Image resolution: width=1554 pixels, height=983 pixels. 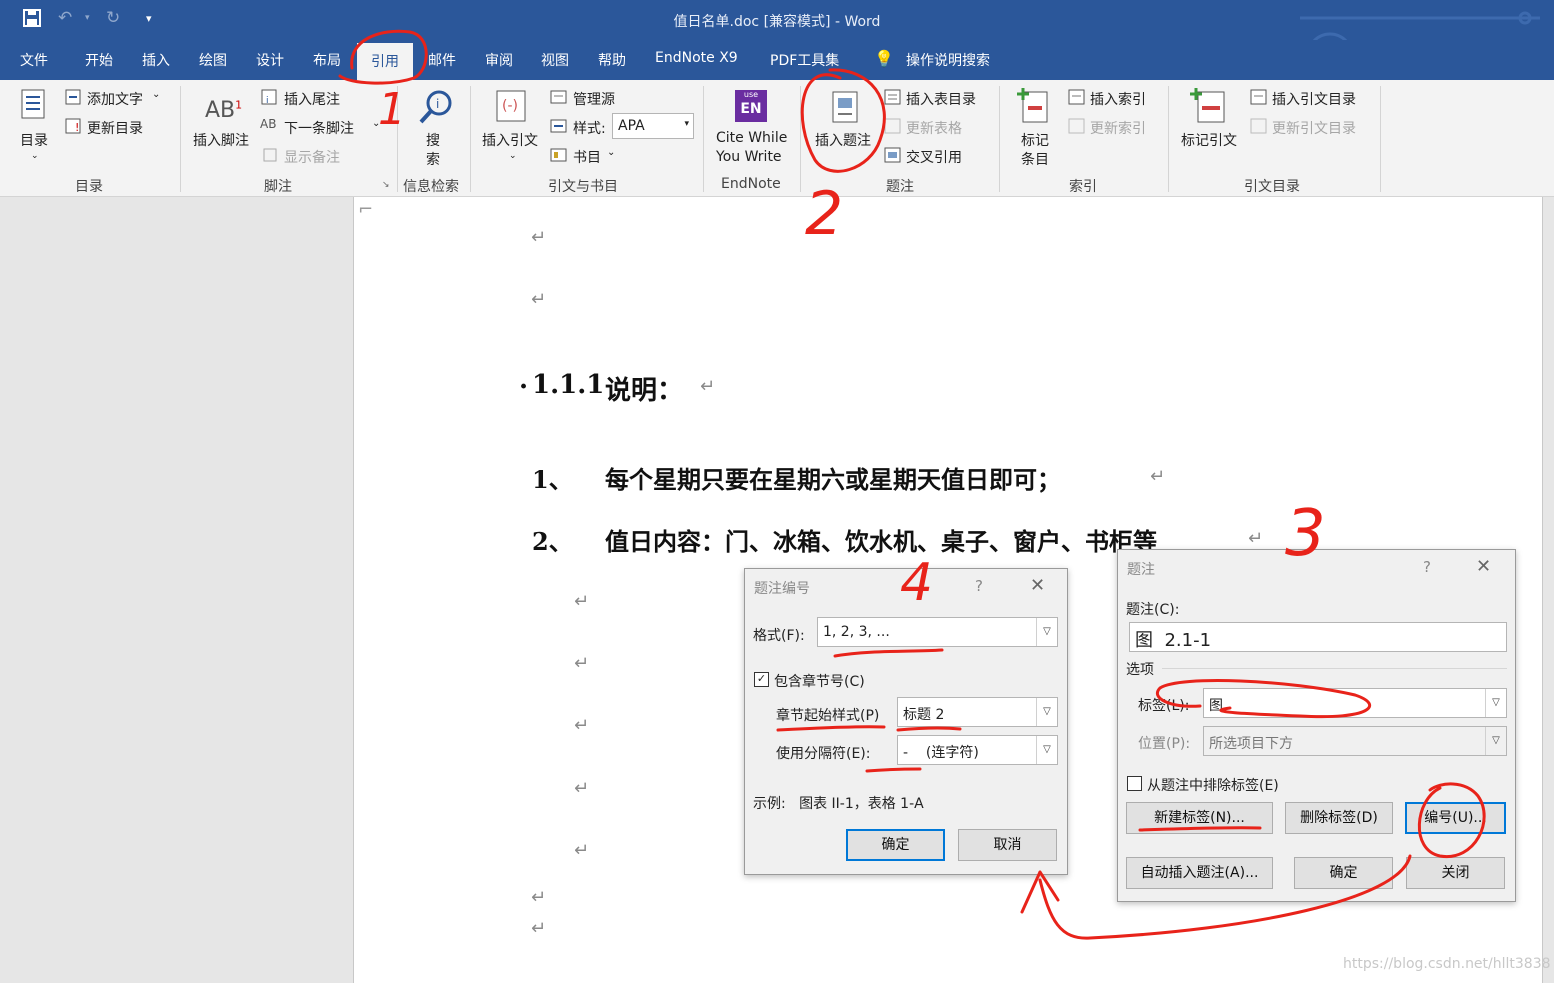 What do you see at coordinates (270, 60) in the screenshot?
I see `tab-design: 设计` at bounding box center [270, 60].